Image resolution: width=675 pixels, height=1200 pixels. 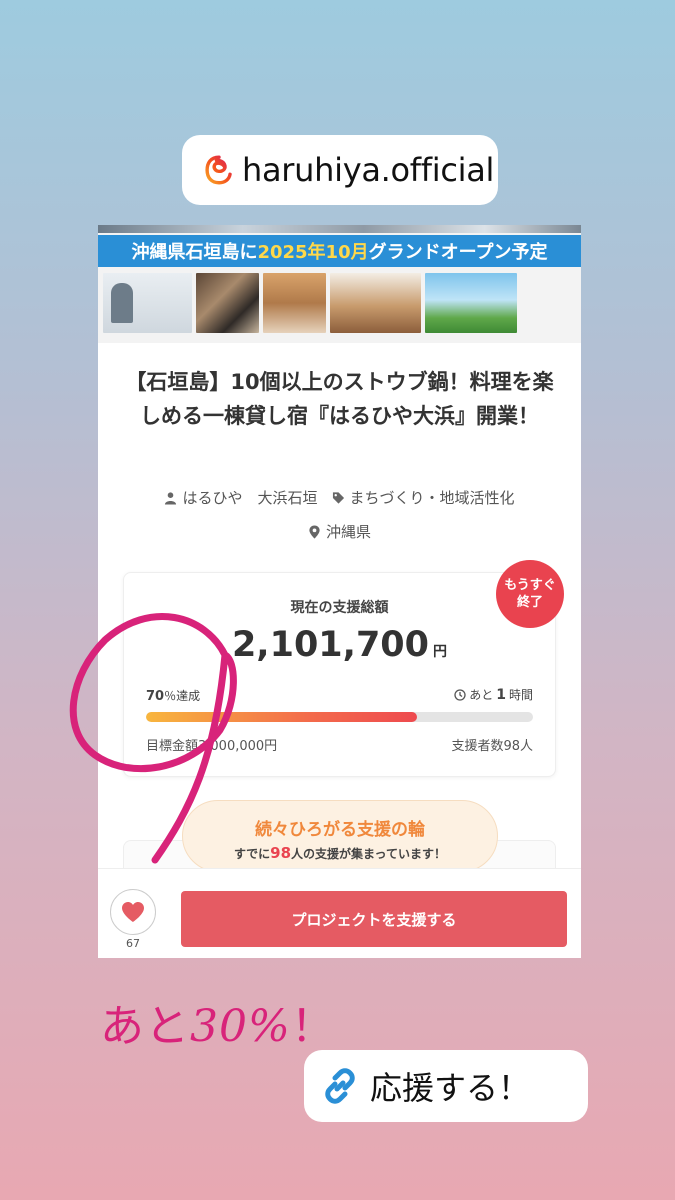 I want to click on thumbnail-pots, so click(x=294, y=303).